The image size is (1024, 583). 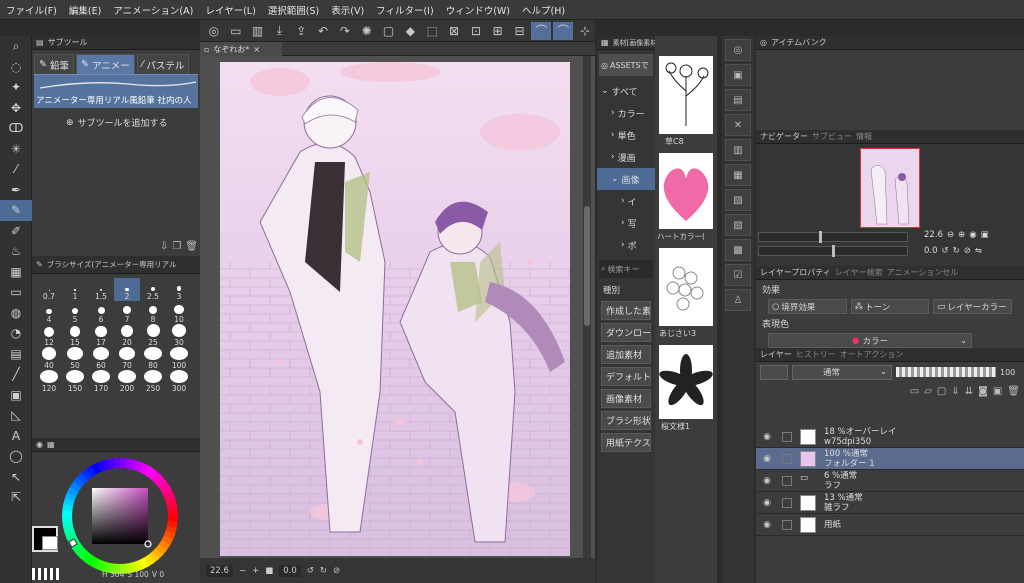 What do you see at coordinates (956, 251) in the screenshot?
I see `rotate-right-icon: ↻` at bounding box center [956, 251].